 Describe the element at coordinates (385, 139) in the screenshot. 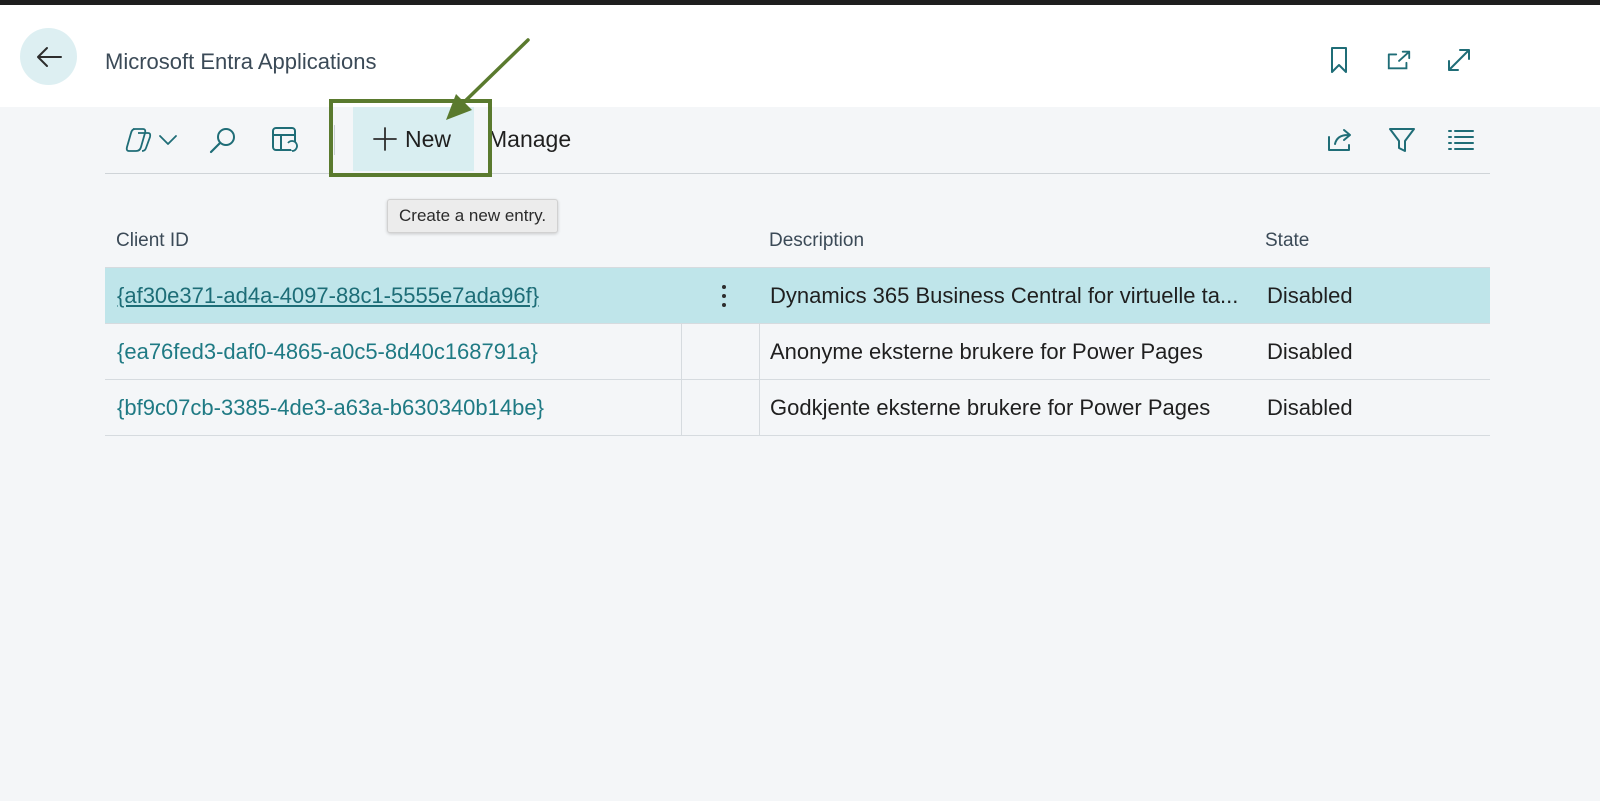

I see `plus-icon` at that location.